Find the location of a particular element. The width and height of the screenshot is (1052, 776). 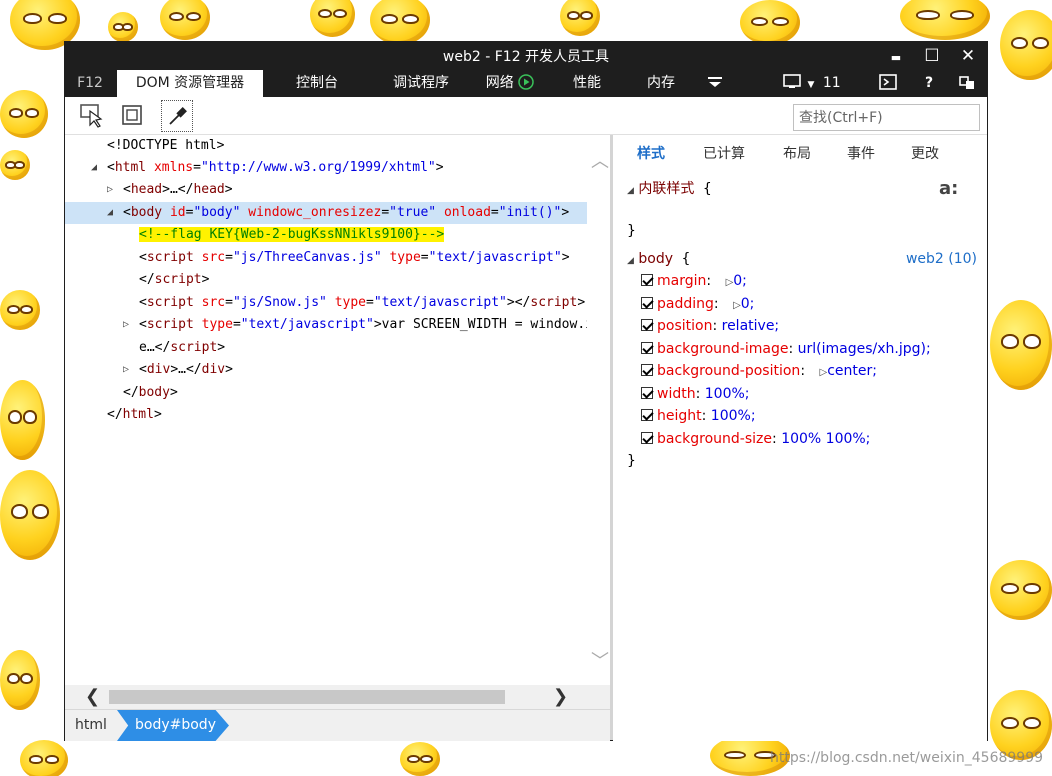

help-button: ? is located at coordinates (932, 83).